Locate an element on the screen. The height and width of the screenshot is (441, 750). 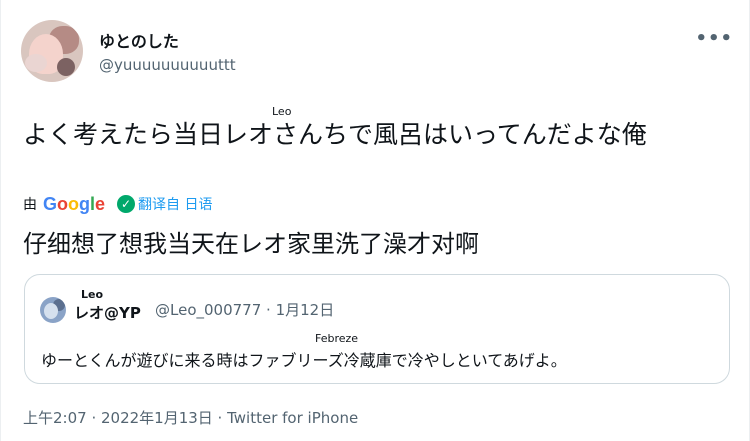
quoted-text: ゆーとくんが遊びに来る時はファブリーズ冷蔵庫で冷やしといてあげよ。 is located at coordinates (304, 360).